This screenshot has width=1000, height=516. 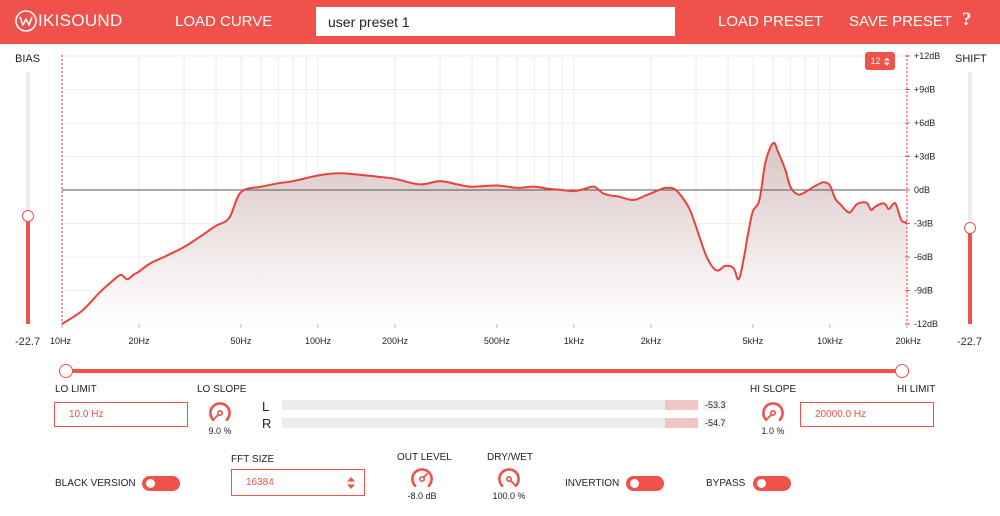 I want to click on resolution-select: 12, so click(x=880, y=61).